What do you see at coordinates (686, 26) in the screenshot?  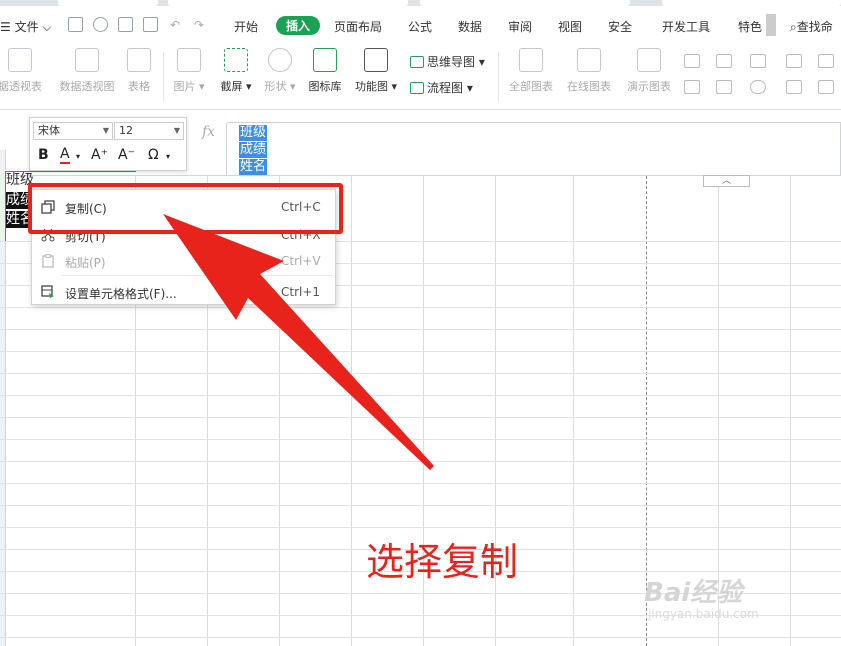 I see `tab-developer: 开发工具` at bounding box center [686, 26].